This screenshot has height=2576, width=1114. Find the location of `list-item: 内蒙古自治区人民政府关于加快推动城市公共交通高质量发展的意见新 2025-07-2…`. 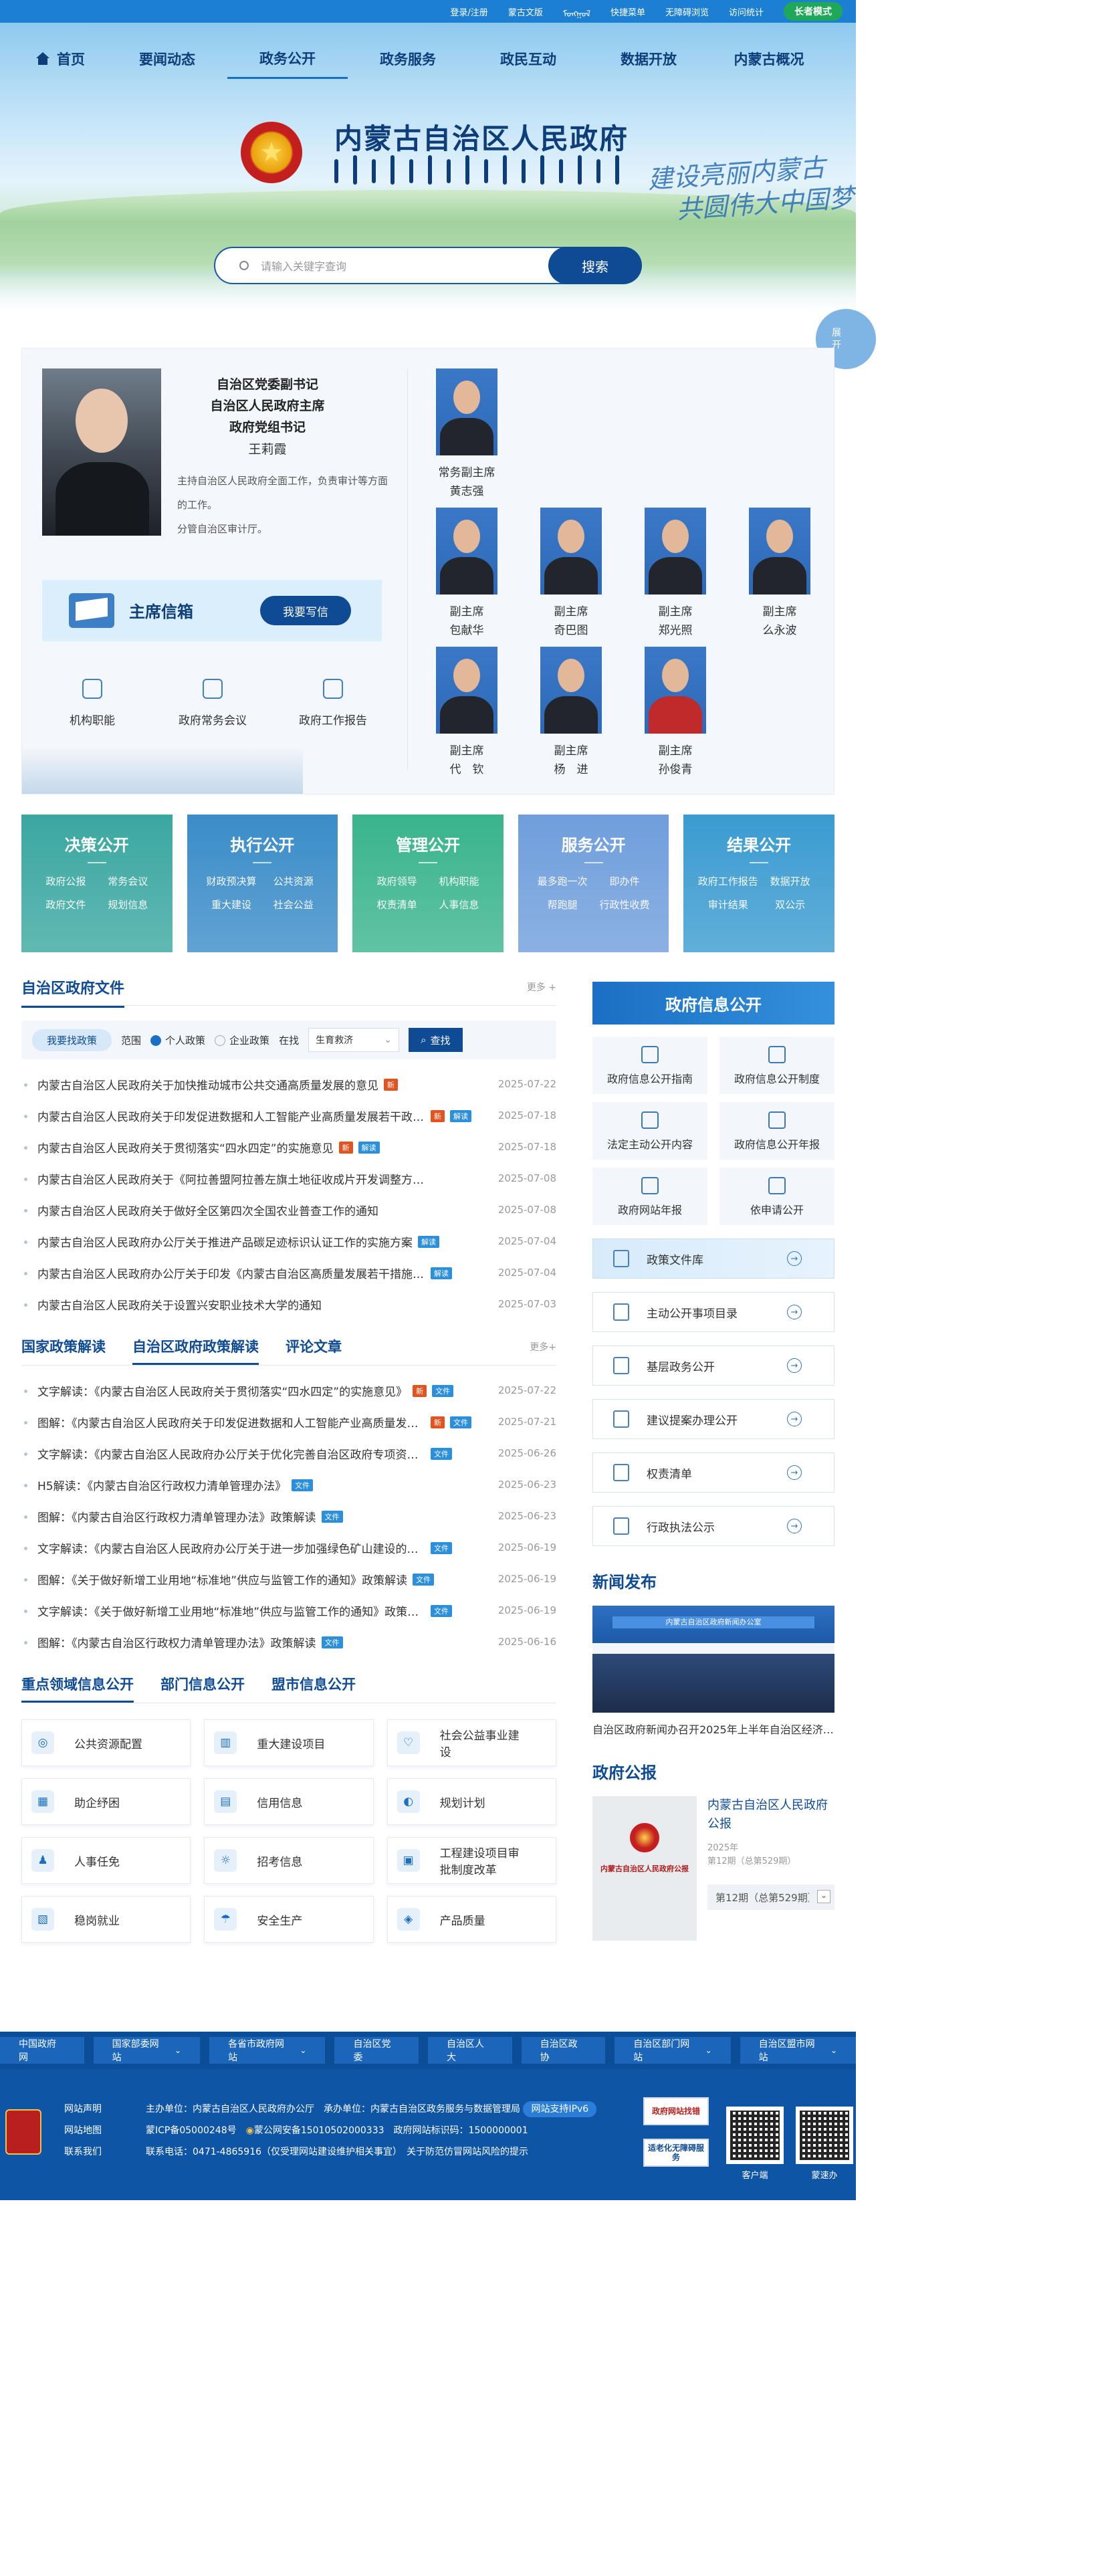

list-item: 内蒙古自治区人民政府关于加快推动城市公共交通高质量发展的意见新 2025-07-2… is located at coordinates (288, 1084).